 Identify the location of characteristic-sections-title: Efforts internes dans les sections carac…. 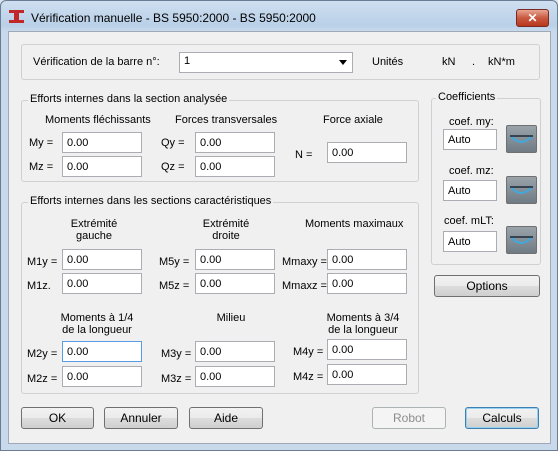
(151, 201).